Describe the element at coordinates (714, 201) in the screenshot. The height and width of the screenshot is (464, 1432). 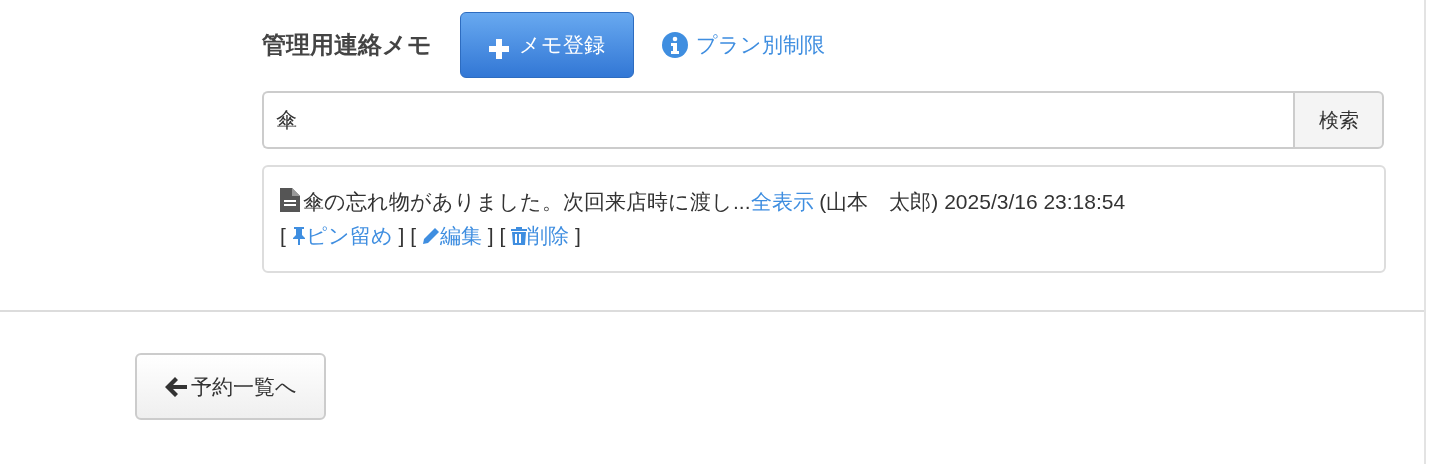
I see `memo-text: 傘の忘れ物がありました。次回来店時に渡し...全表示 (山本 太郎) 2025/3/16 23:18:54` at that location.